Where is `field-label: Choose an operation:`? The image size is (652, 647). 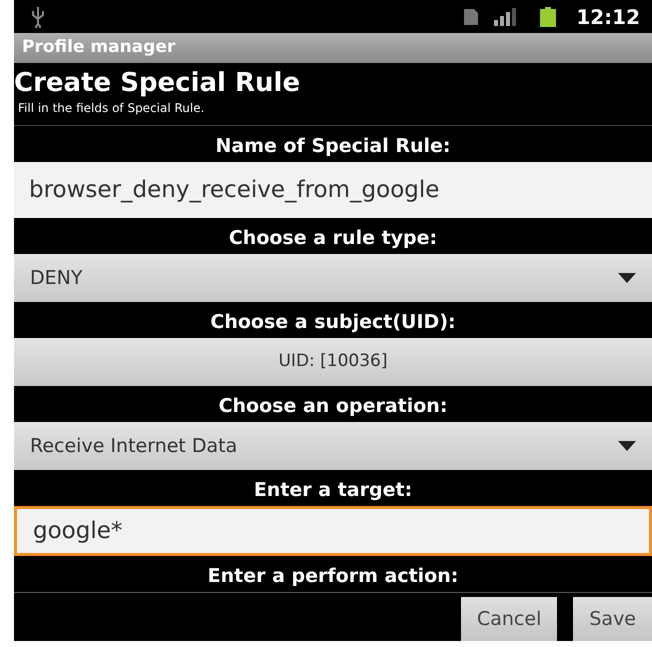 field-label: Choose an operation: is located at coordinates (333, 406).